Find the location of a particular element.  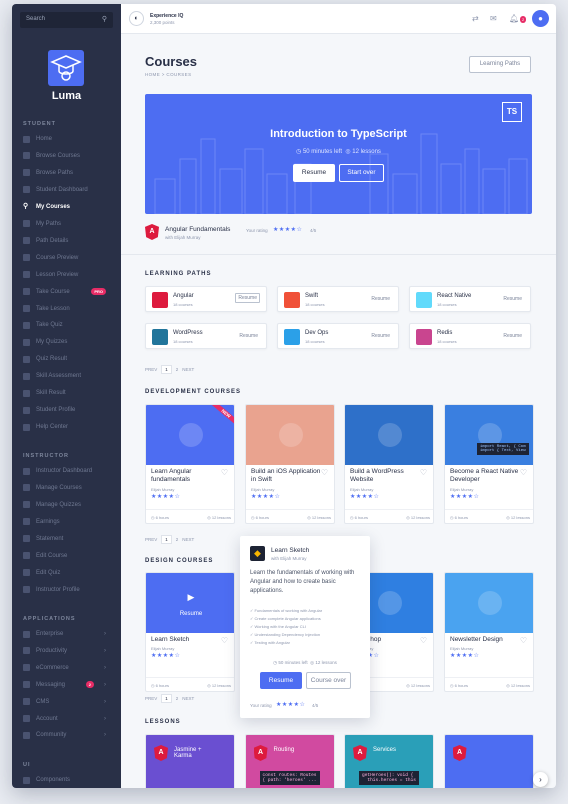

lesson-card: A is located at coordinates (488, 761).